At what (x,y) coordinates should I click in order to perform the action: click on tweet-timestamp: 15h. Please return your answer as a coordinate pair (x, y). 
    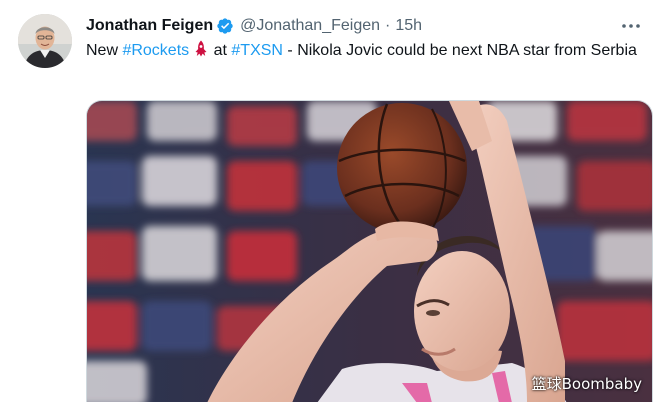
    Looking at the image, I should click on (408, 26).